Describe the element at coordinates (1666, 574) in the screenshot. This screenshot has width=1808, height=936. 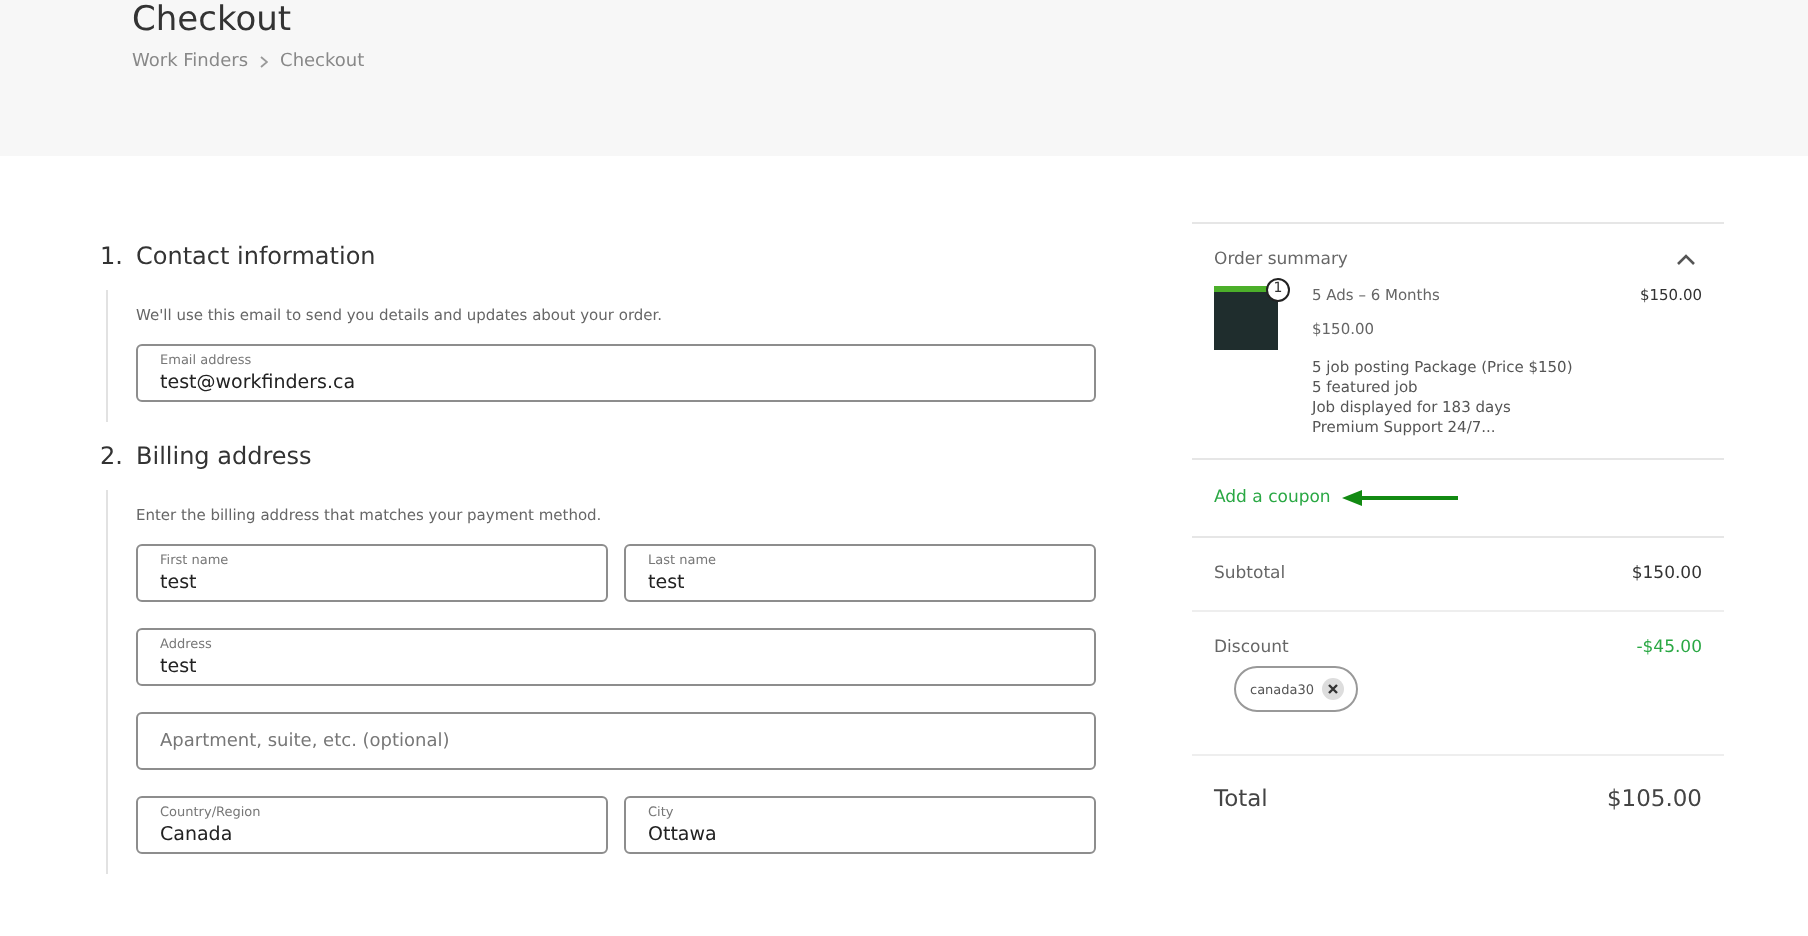
I see `subtotal-value: $150.00` at that location.